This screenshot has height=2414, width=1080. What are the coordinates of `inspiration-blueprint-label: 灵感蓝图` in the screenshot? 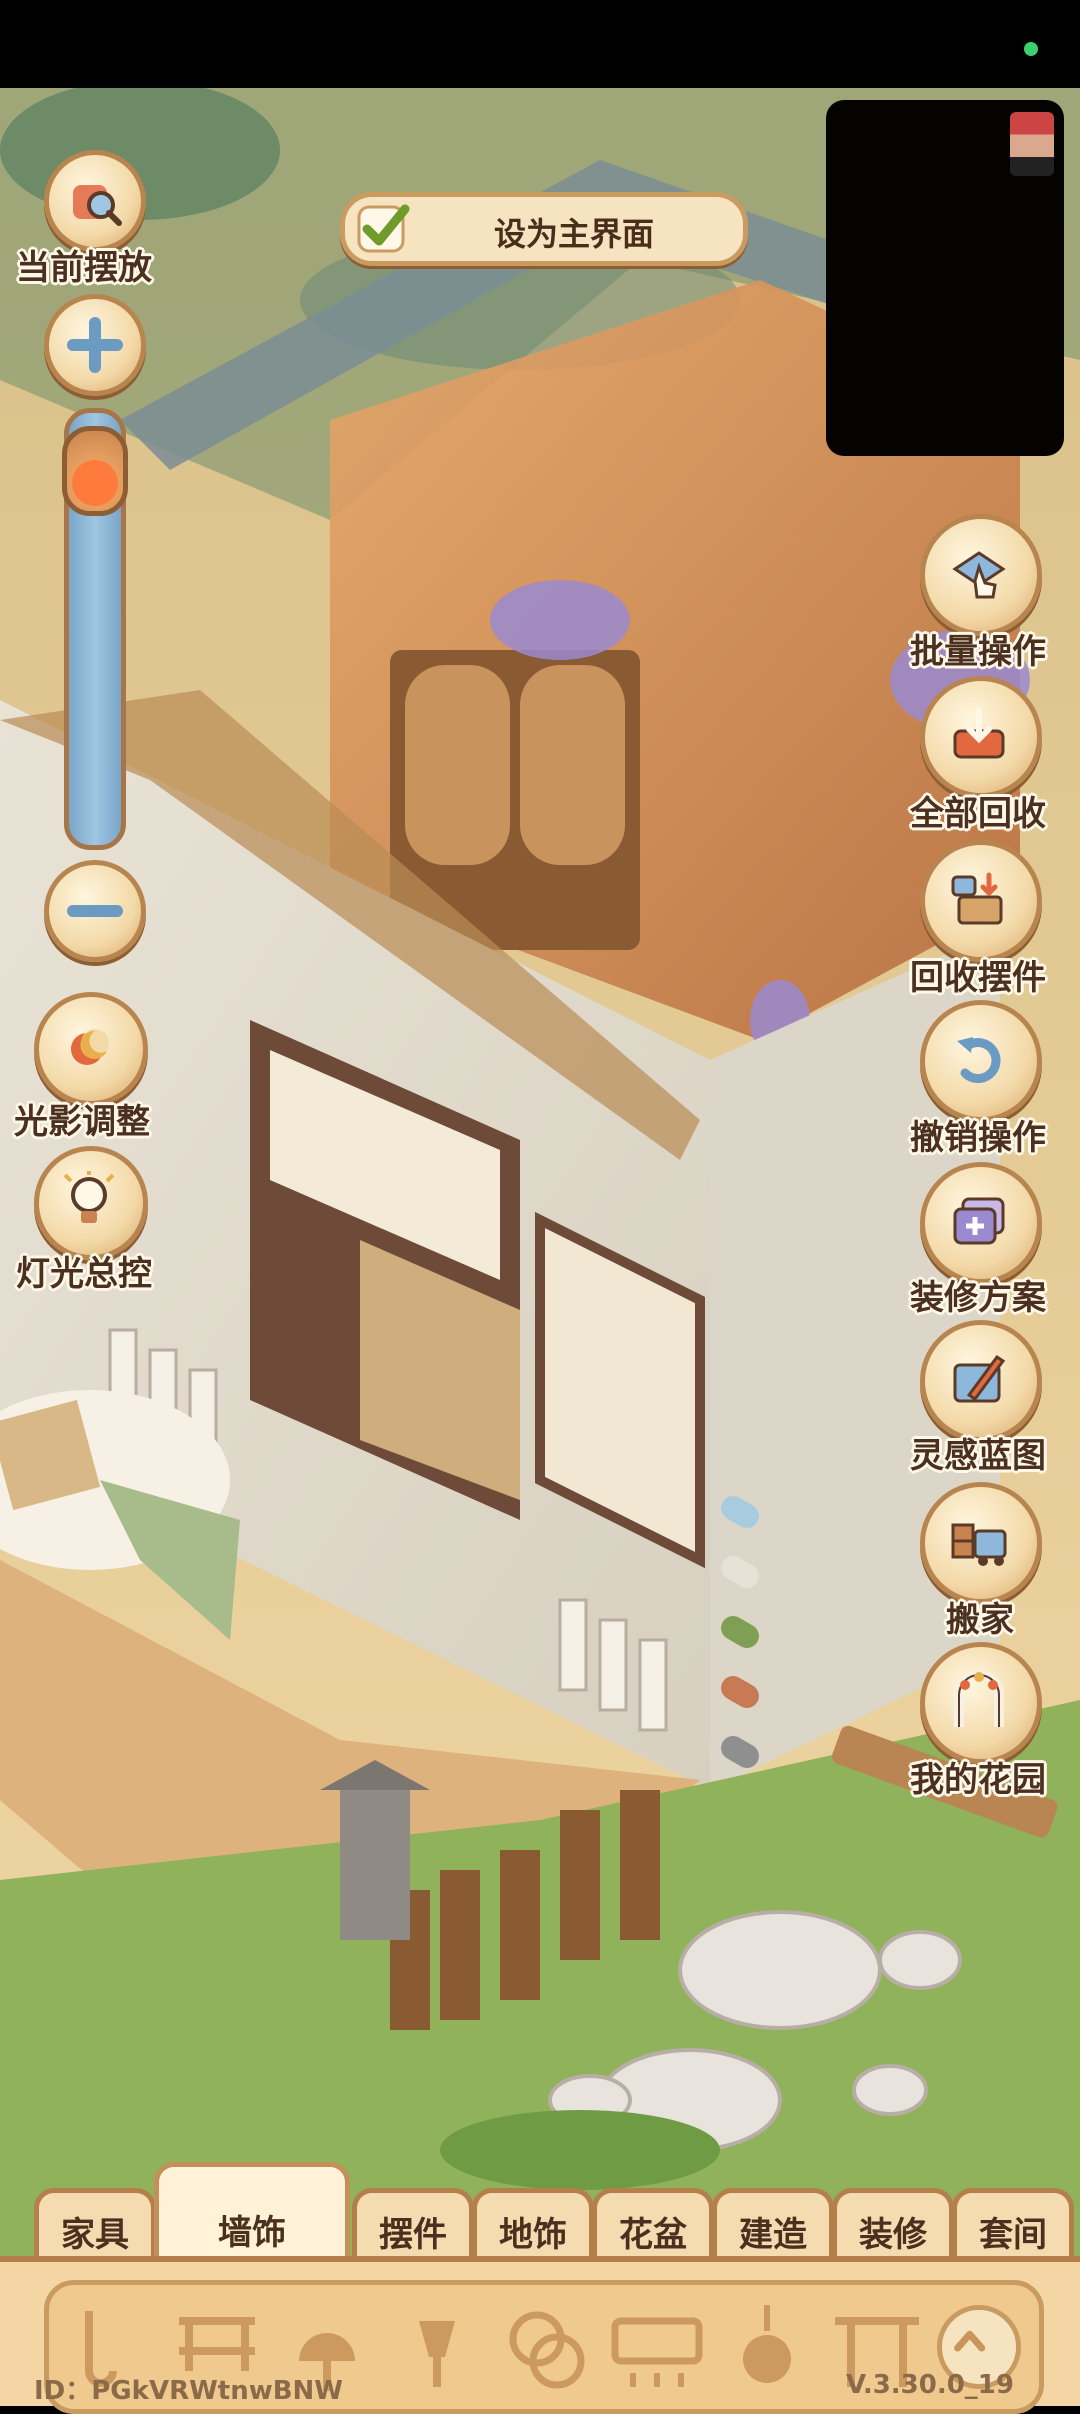 It's located at (978, 1456).